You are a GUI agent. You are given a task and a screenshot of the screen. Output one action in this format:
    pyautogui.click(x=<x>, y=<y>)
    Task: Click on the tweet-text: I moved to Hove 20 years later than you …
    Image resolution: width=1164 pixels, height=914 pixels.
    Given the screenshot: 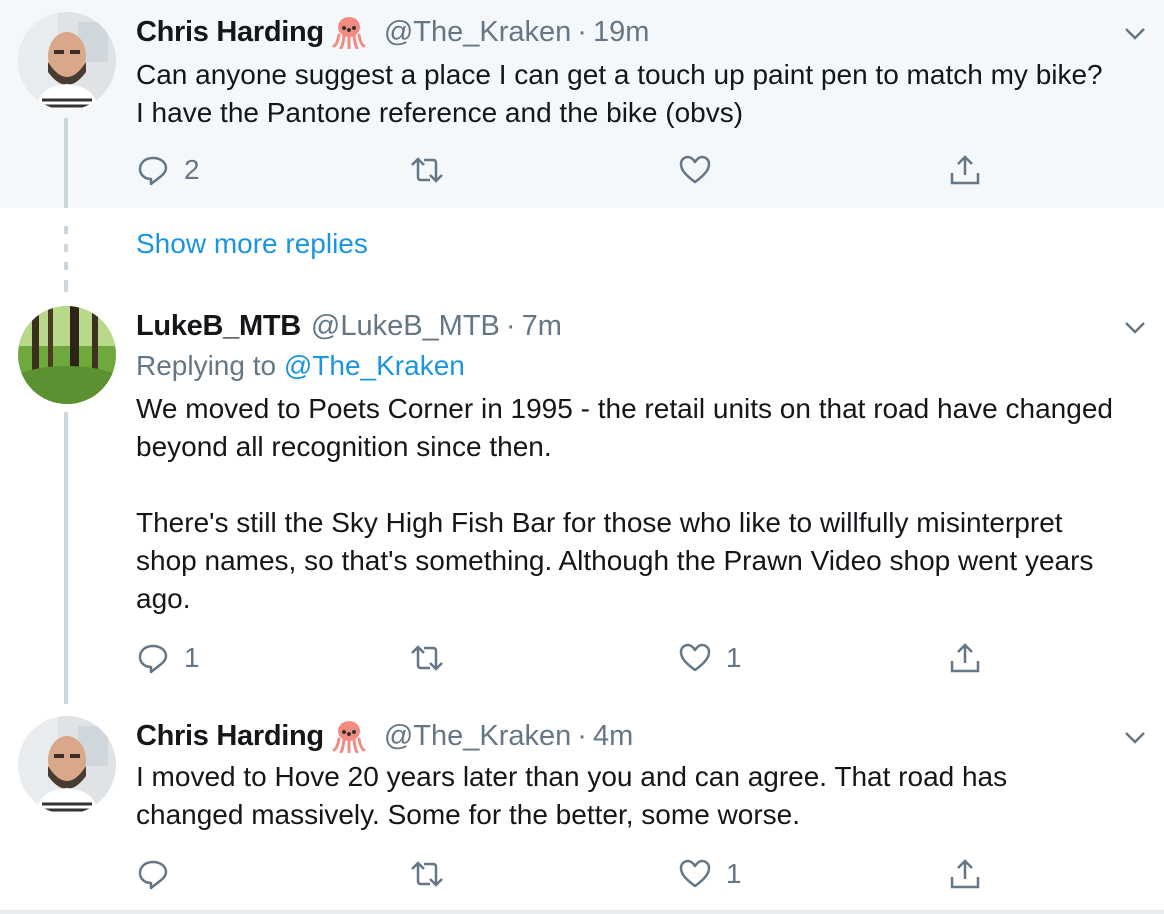 What is the action you would take?
    pyautogui.click(x=572, y=795)
    